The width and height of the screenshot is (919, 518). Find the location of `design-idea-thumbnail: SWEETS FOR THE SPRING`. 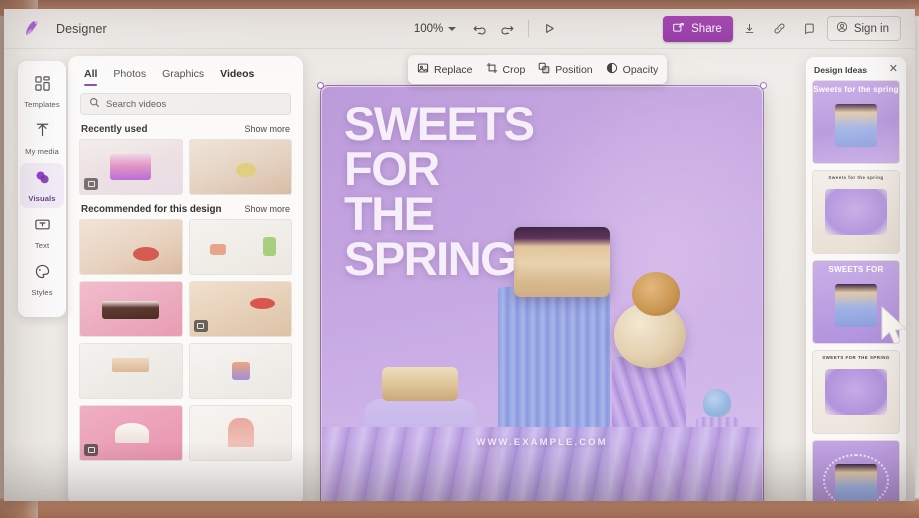

design-idea-thumbnail: SWEETS FOR THE SPRING is located at coordinates (856, 392).